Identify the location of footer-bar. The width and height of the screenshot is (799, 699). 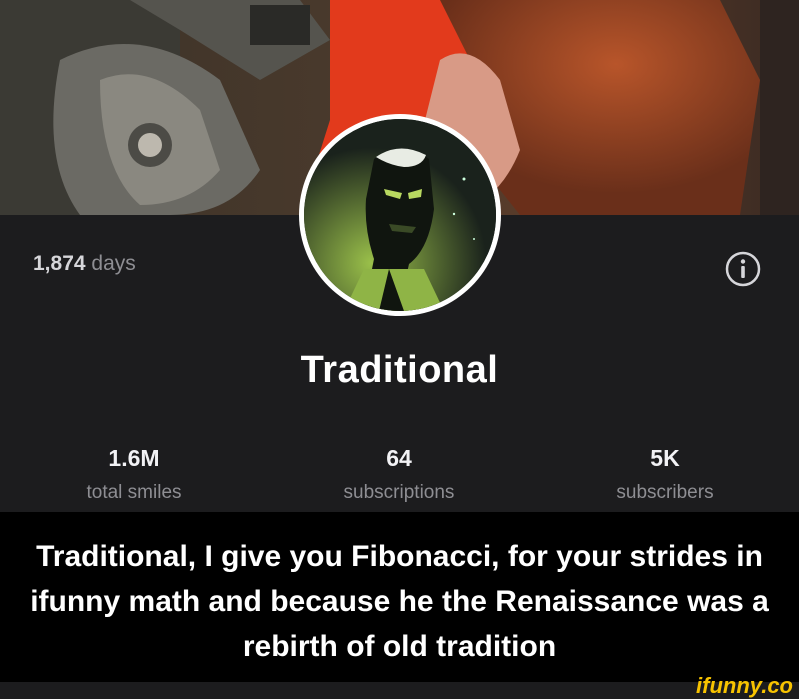
(399, 690).